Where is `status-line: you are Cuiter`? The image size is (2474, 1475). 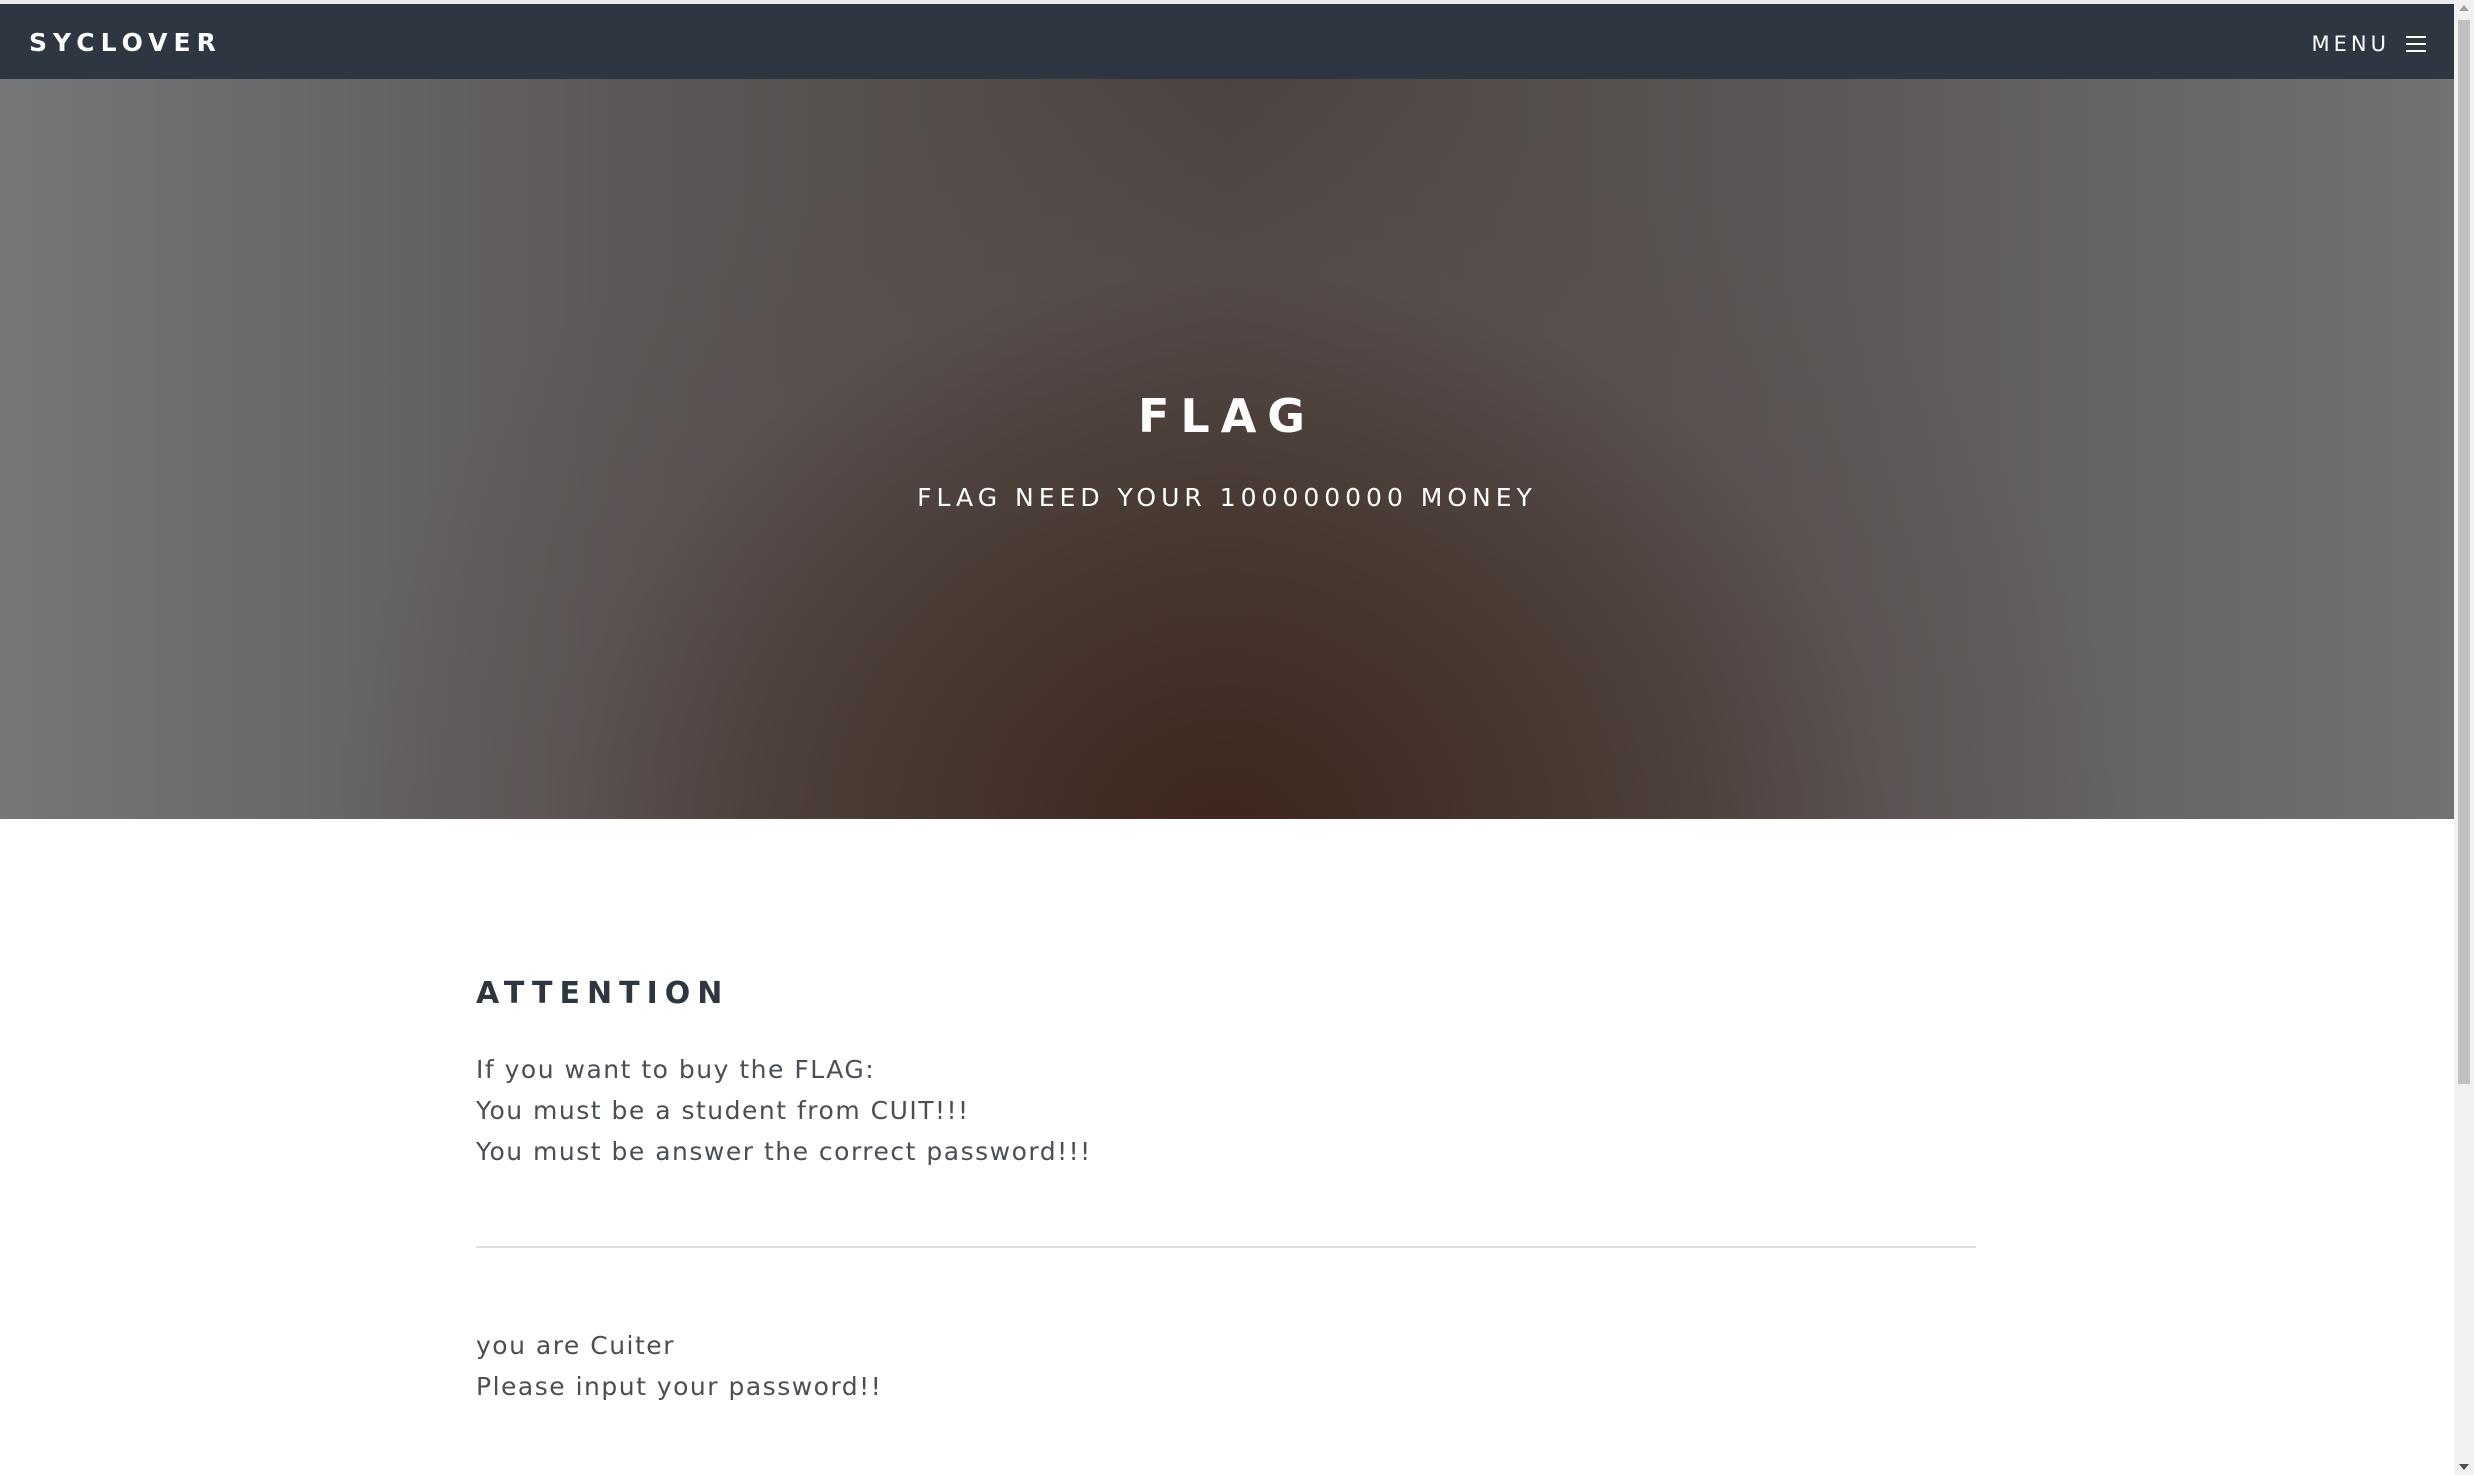 status-line: you are Cuiter is located at coordinates (575, 1345).